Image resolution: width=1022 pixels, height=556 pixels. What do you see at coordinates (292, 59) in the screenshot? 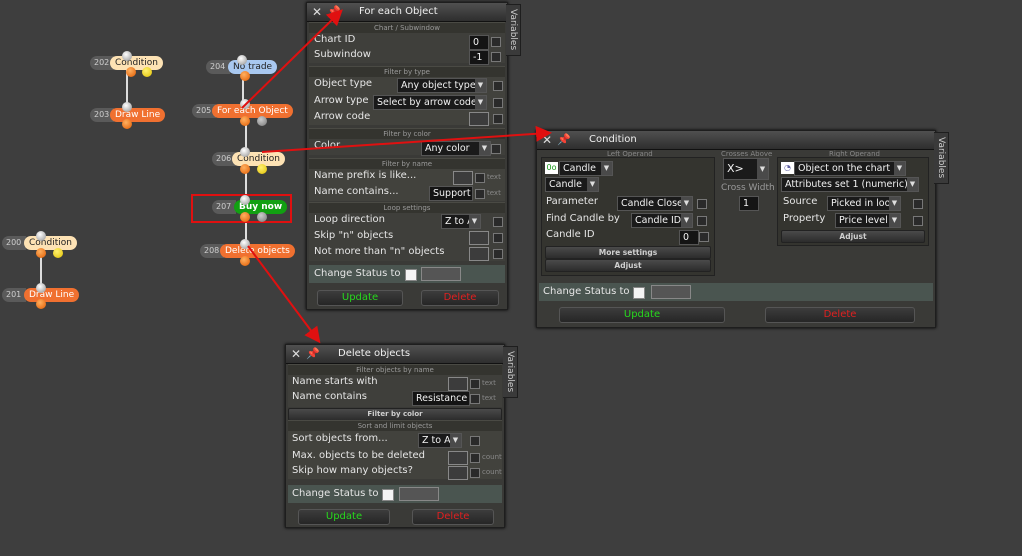
I see `arrow-to-foreach-panel` at bounding box center [292, 59].